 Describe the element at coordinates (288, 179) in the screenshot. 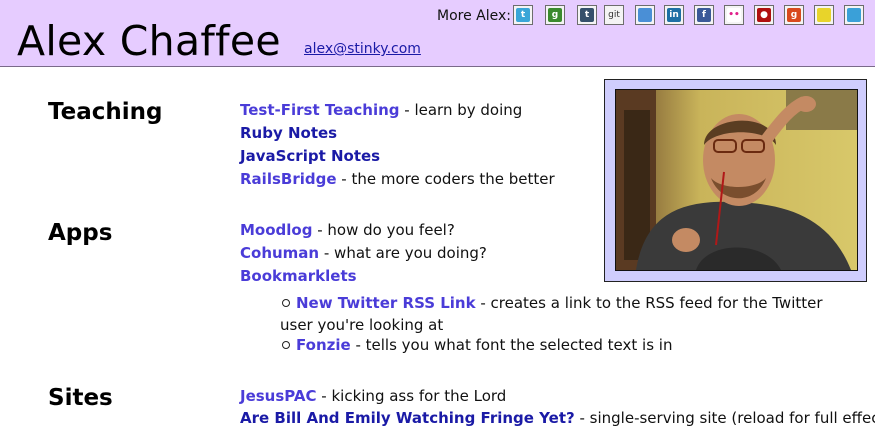

I see `railsbridge-link: RailsBridge` at that location.